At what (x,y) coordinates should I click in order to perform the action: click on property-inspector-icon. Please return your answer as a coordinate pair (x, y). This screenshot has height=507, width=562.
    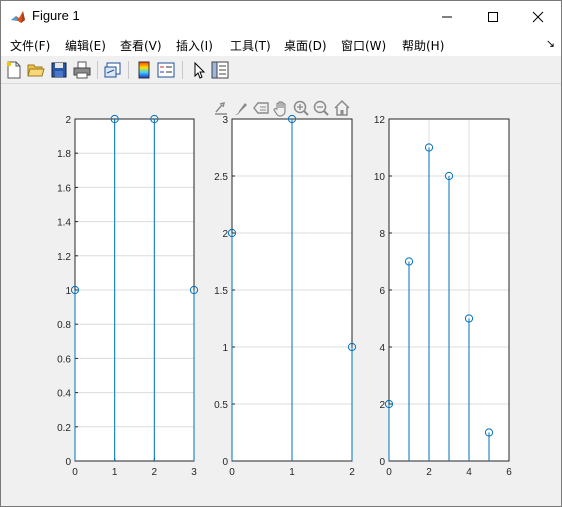
    Looking at the image, I should click on (220, 70).